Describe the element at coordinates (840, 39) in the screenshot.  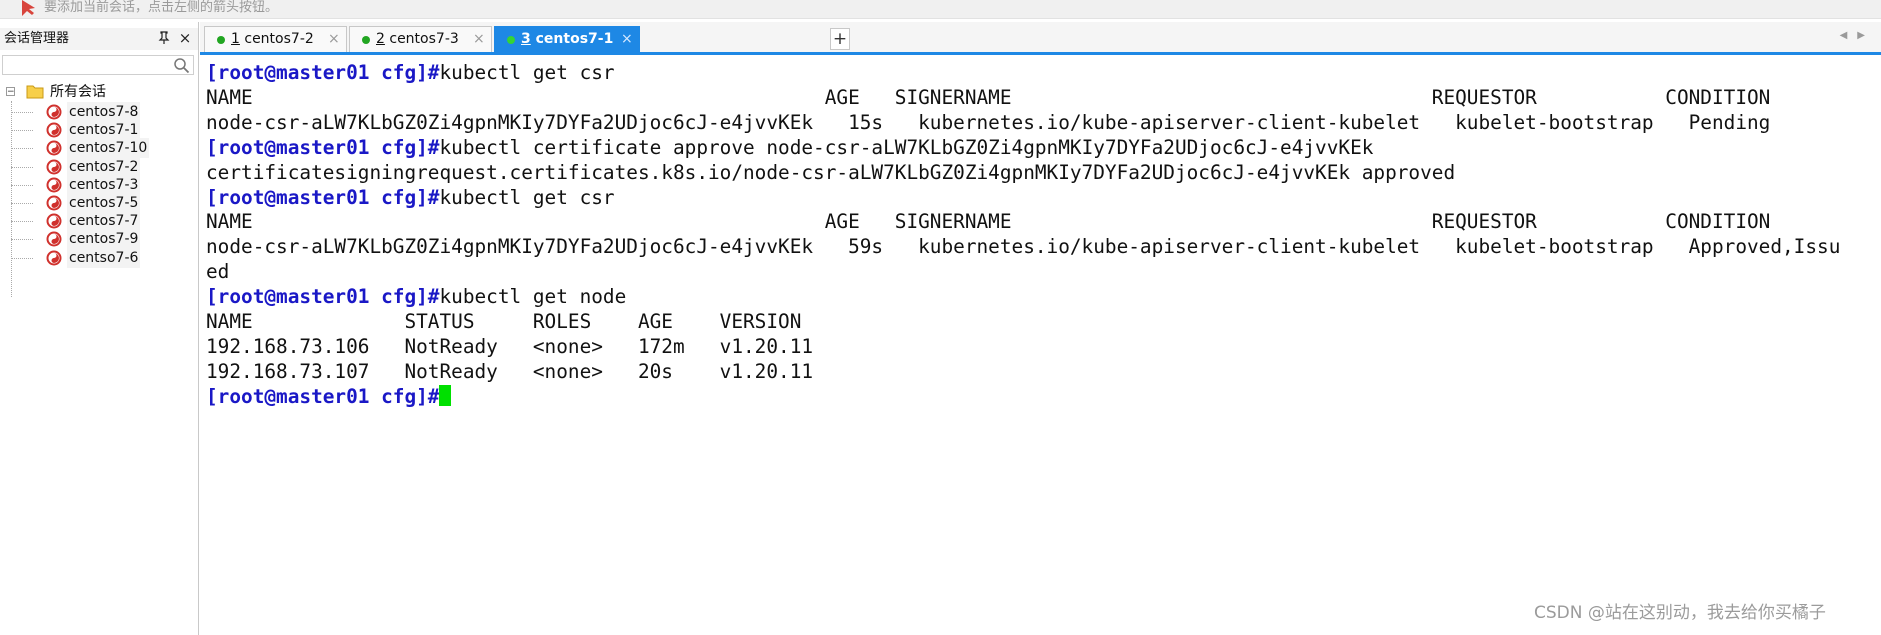
I see `add-tab-button: +` at that location.